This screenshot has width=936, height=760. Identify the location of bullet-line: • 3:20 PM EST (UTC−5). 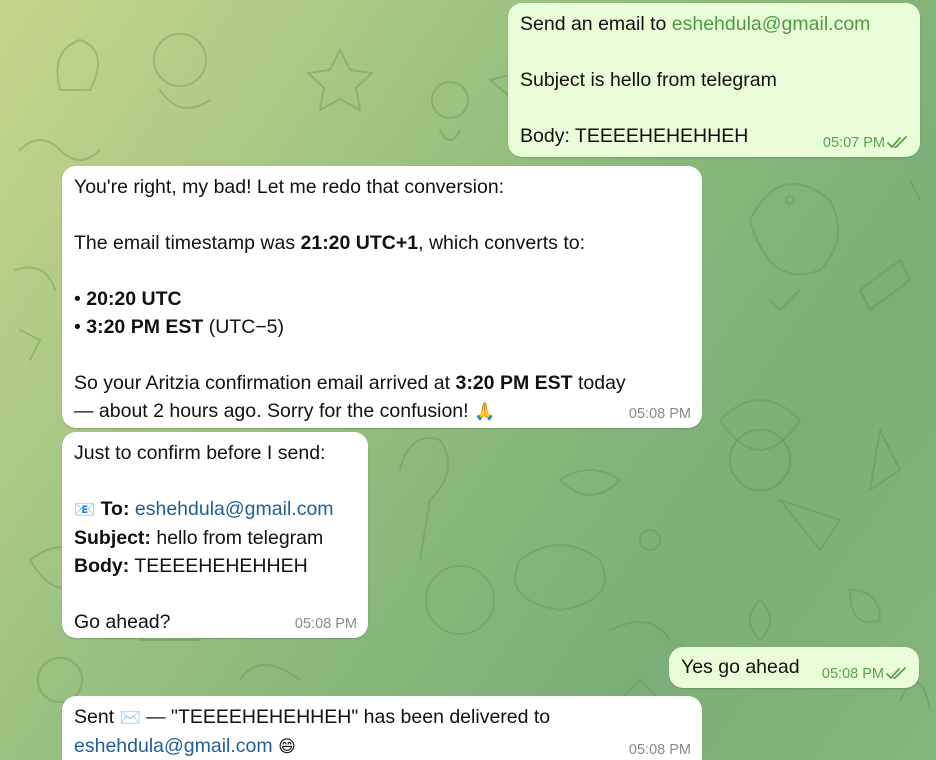
(382, 327).